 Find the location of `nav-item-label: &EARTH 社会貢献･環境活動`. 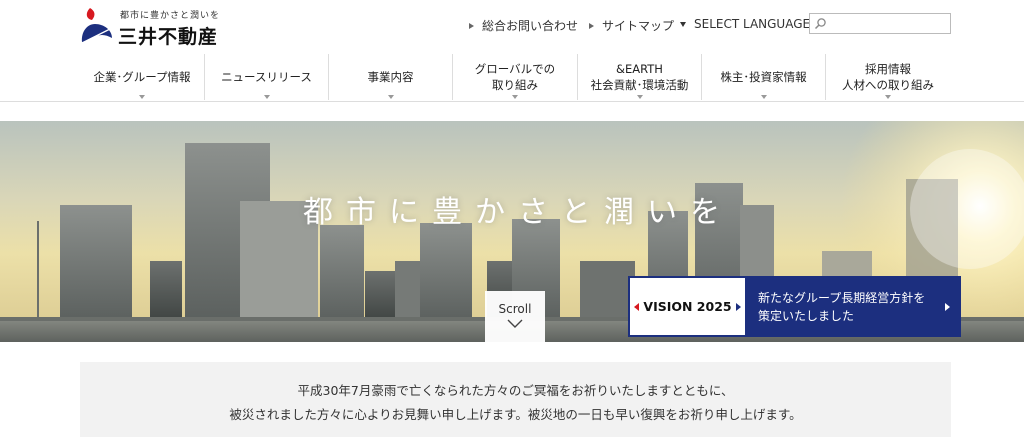

nav-item-label: &EARTH 社会貢献･環境活動 is located at coordinates (639, 77).